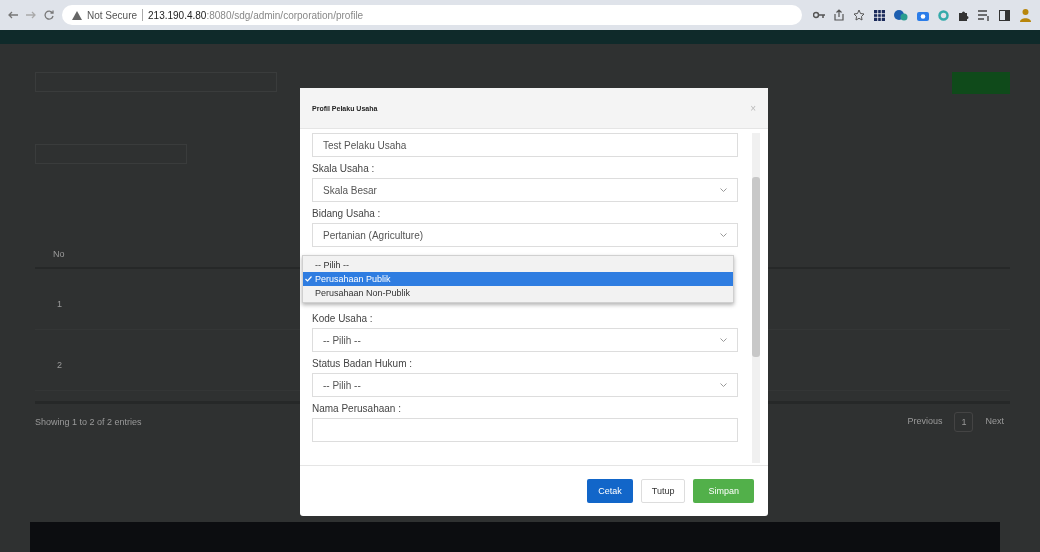 The height and width of the screenshot is (552, 1040). Describe the element at coordinates (1025, 15) in the screenshot. I see `avatar-icon` at that location.